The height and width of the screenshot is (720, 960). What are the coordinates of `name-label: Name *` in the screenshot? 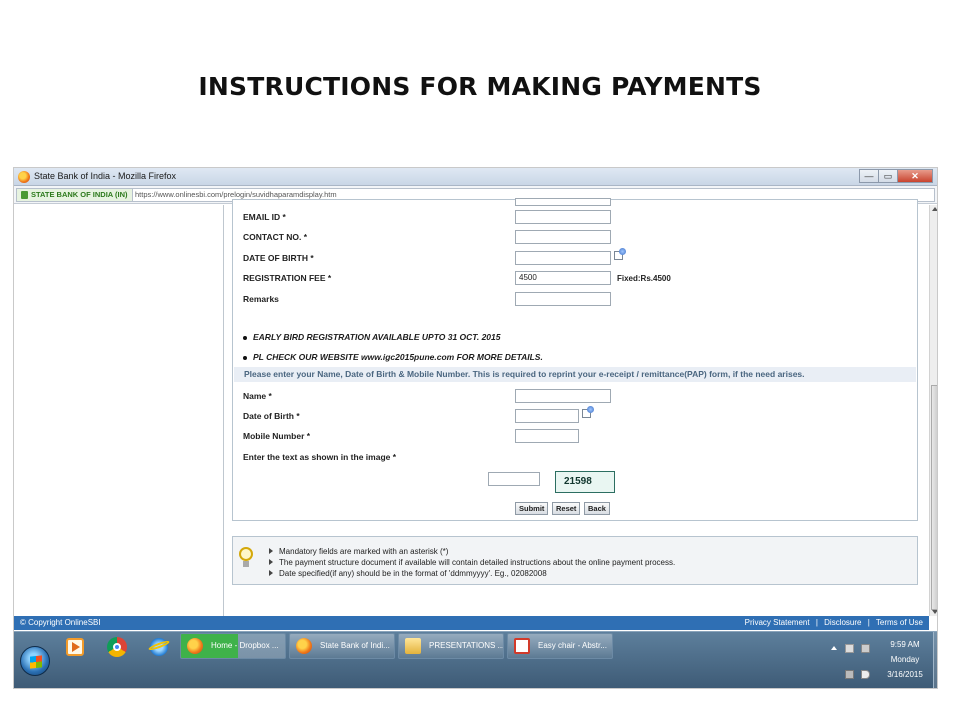 It's located at (257, 396).